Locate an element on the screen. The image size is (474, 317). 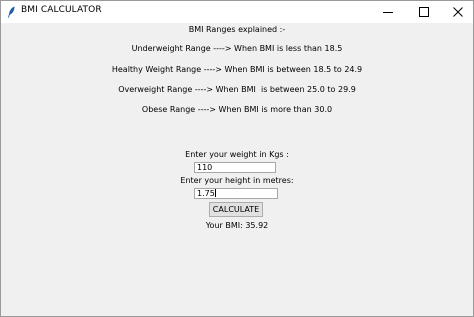
text-cursor is located at coordinates (215, 193).